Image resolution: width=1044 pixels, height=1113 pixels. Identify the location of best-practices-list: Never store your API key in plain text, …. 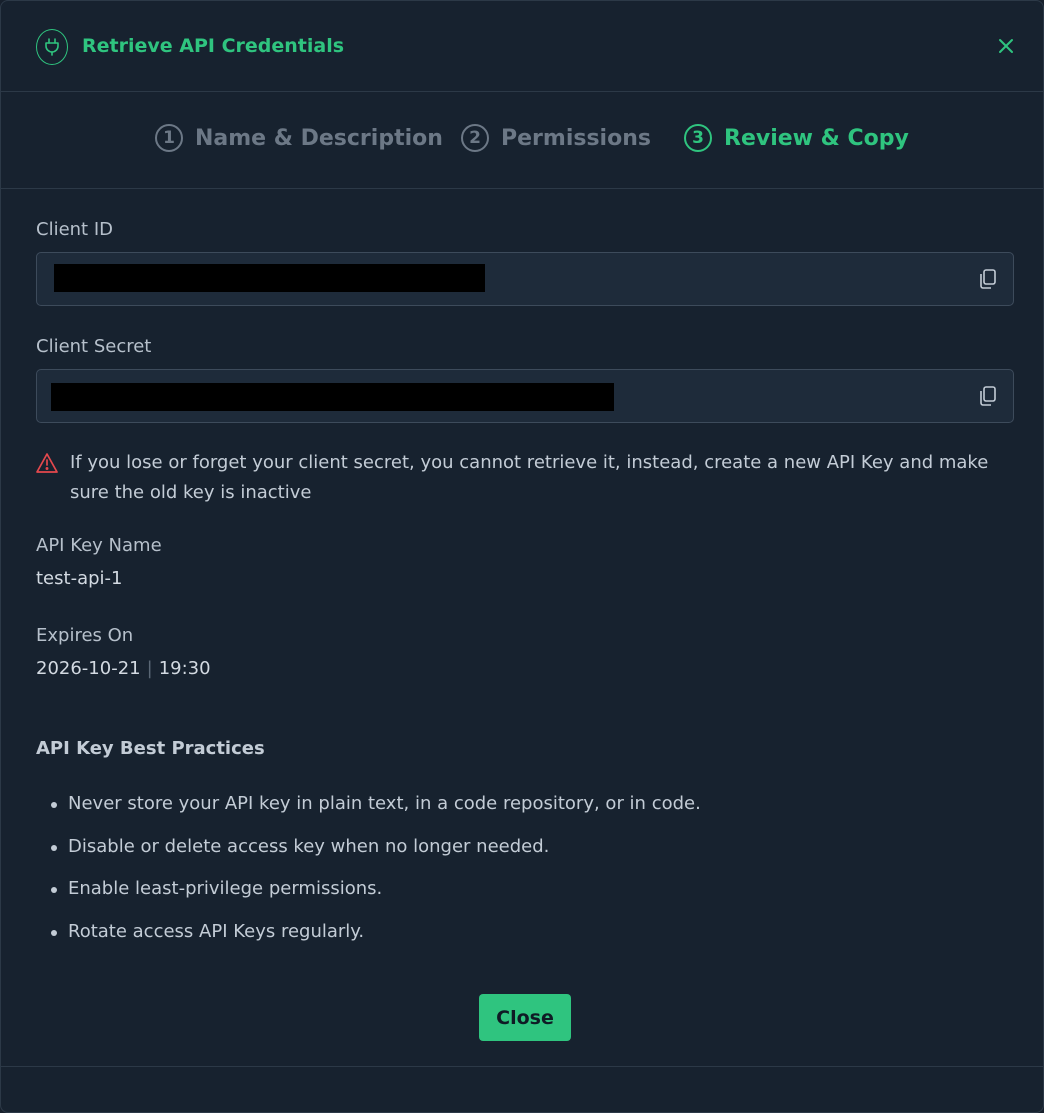
(368, 874).